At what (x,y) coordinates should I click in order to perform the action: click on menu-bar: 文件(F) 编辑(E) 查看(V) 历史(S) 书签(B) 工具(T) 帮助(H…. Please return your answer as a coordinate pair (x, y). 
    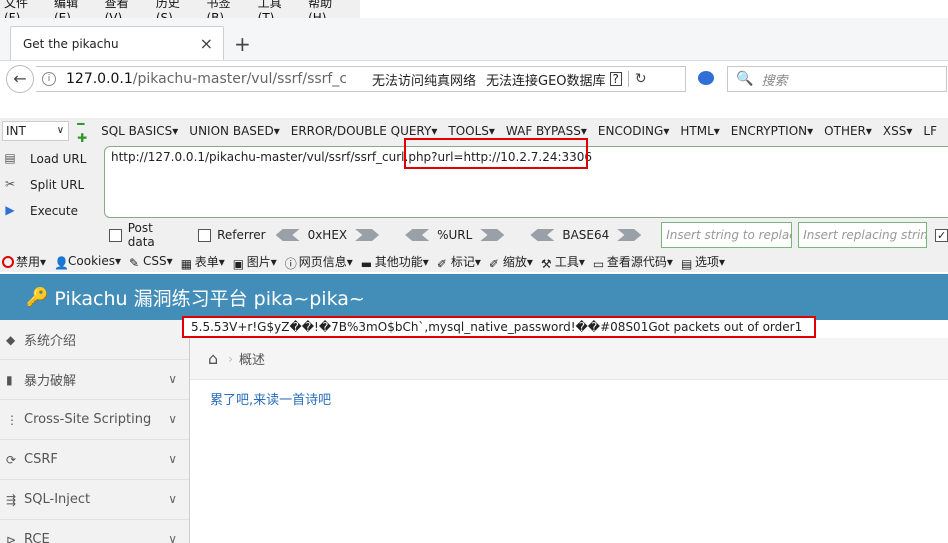
    Looking at the image, I should click on (180, 12).